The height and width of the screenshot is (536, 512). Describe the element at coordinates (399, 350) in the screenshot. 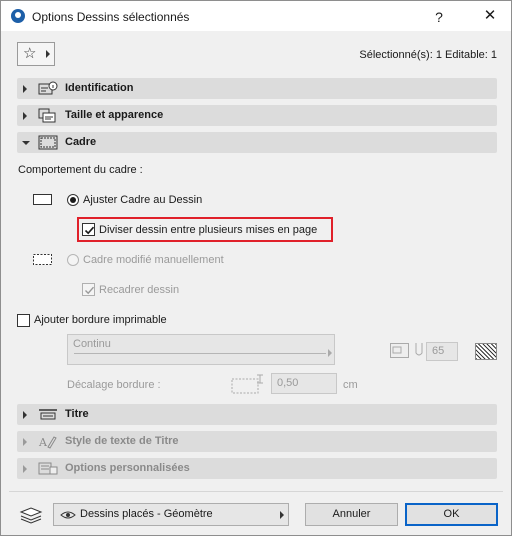

I see `pen-weight-icon` at that location.